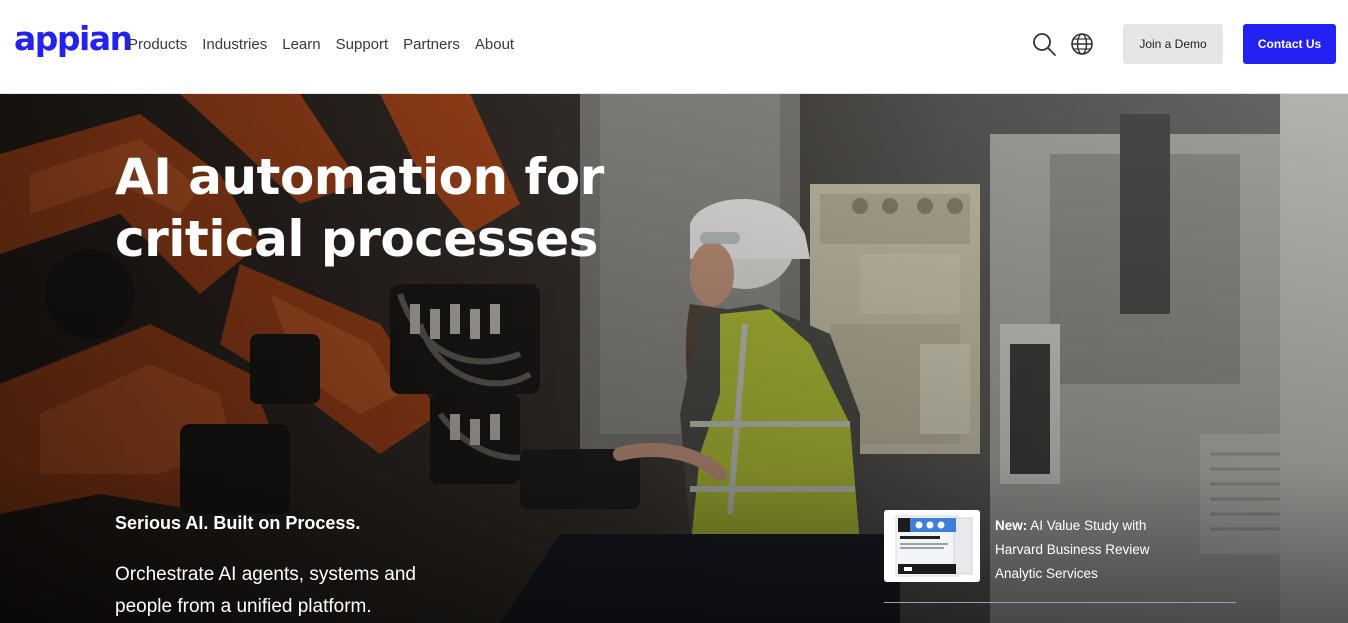 This screenshot has width=1348, height=623. I want to click on promo-thumbnail, so click(932, 546).